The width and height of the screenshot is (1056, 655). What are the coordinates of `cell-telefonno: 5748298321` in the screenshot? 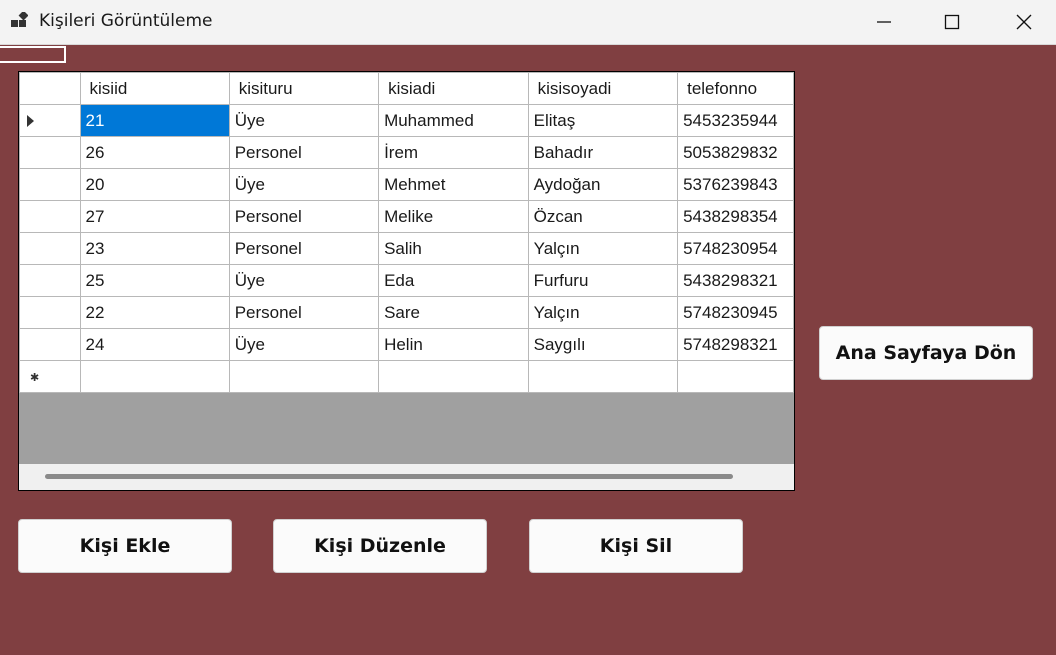 It's located at (735, 344).